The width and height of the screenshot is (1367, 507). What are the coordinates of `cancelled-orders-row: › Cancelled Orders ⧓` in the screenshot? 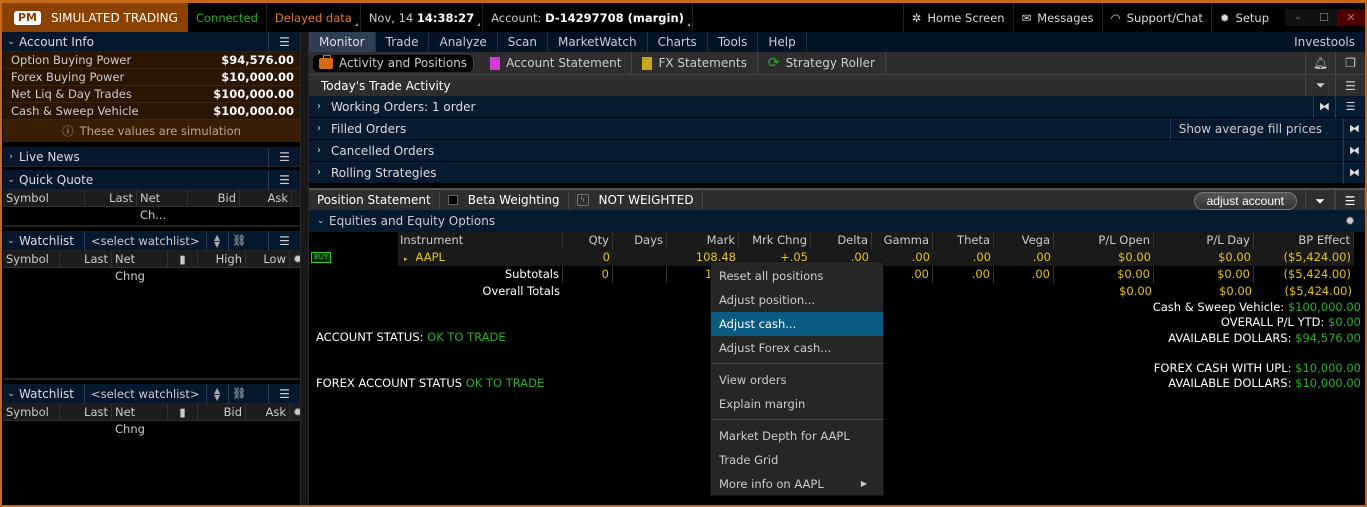 It's located at (837, 150).